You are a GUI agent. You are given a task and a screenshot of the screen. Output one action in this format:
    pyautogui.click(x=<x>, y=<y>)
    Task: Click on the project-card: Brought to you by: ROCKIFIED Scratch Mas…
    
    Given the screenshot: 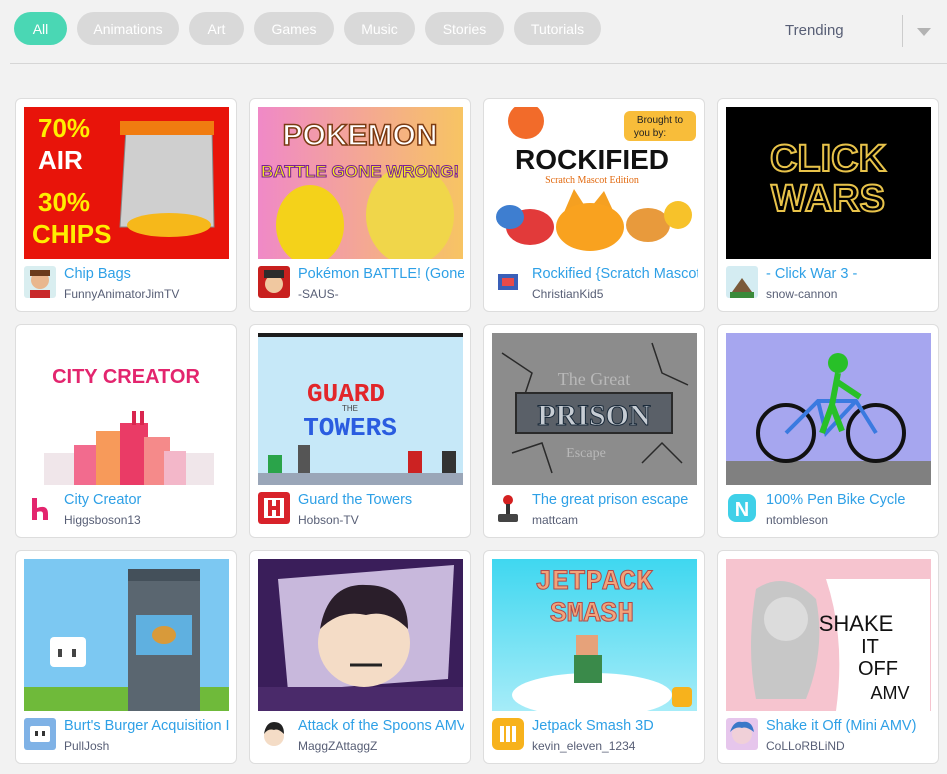 What is the action you would take?
    pyautogui.click(x=594, y=205)
    